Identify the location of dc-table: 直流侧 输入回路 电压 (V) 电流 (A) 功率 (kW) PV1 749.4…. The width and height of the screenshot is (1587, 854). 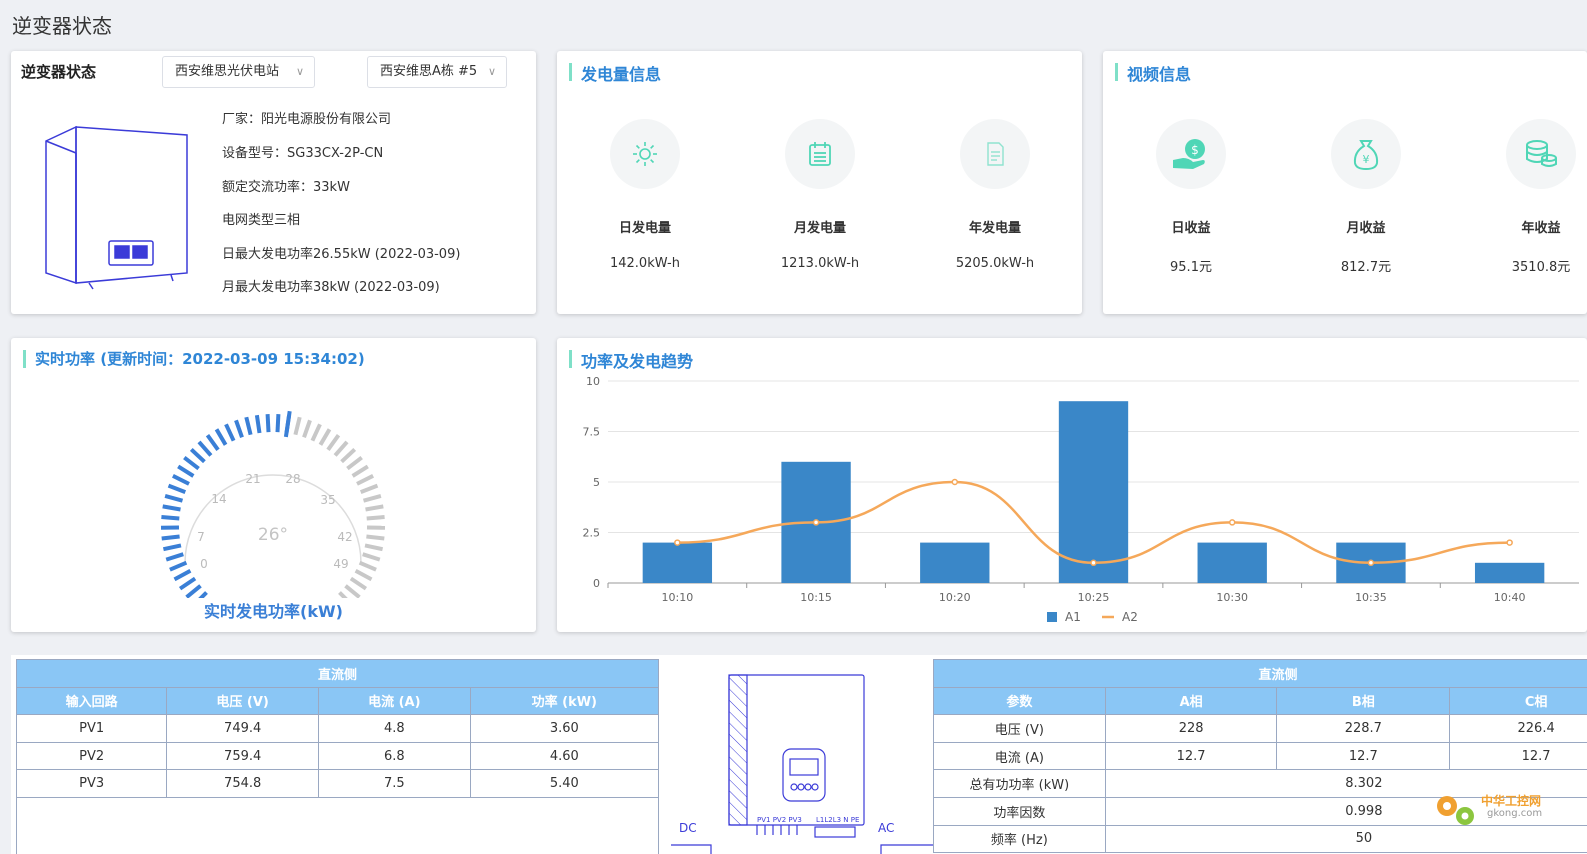
(337, 728).